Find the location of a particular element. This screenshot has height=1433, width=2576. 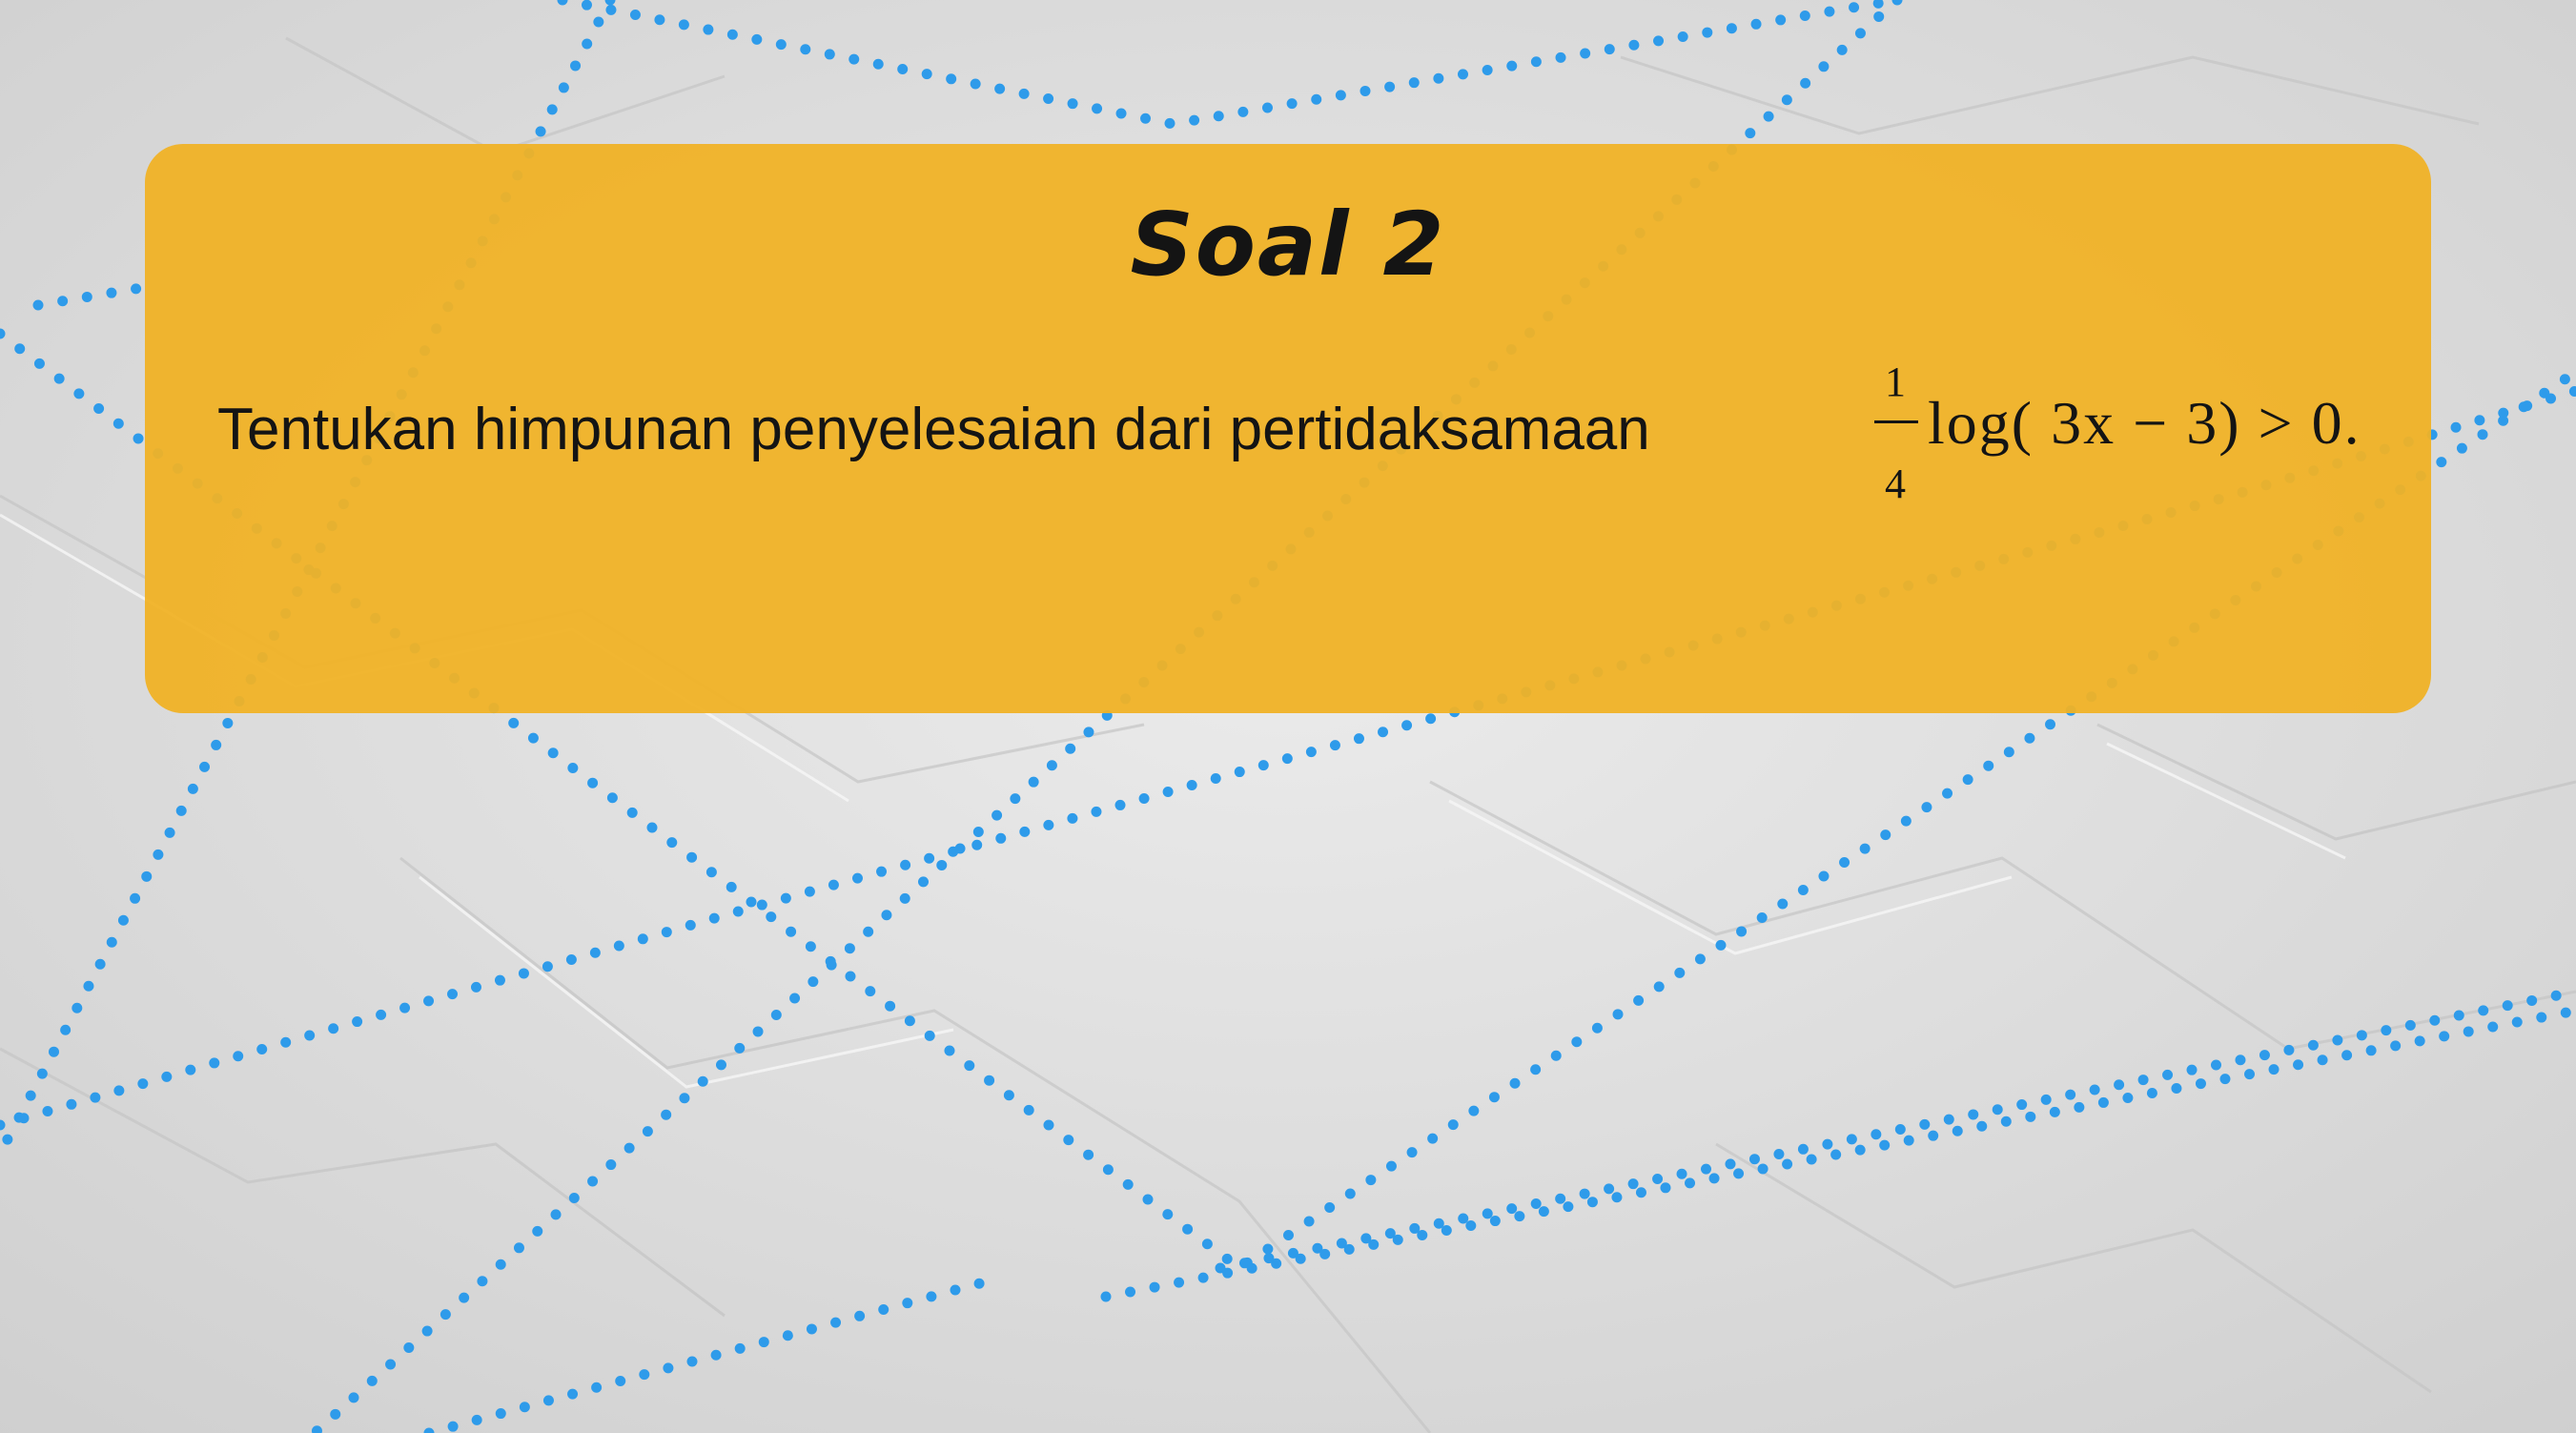

inequality-expression: 1 4 log( 3x − 3) > 0. is located at coordinates (2222, 437).